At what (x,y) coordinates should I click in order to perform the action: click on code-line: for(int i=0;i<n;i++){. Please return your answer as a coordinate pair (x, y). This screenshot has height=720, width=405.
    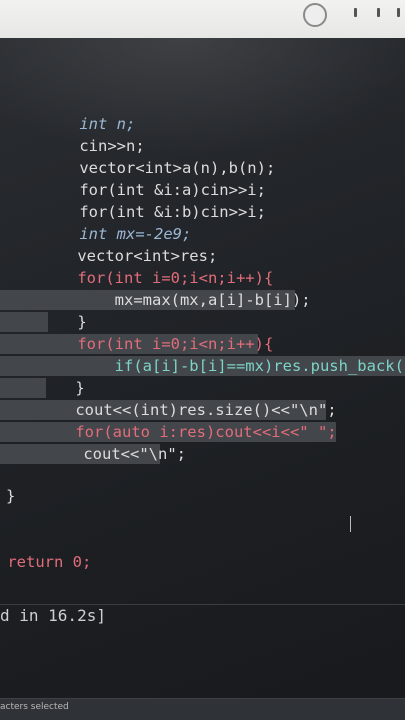
    Looking at the image, I should click on (156, 278).